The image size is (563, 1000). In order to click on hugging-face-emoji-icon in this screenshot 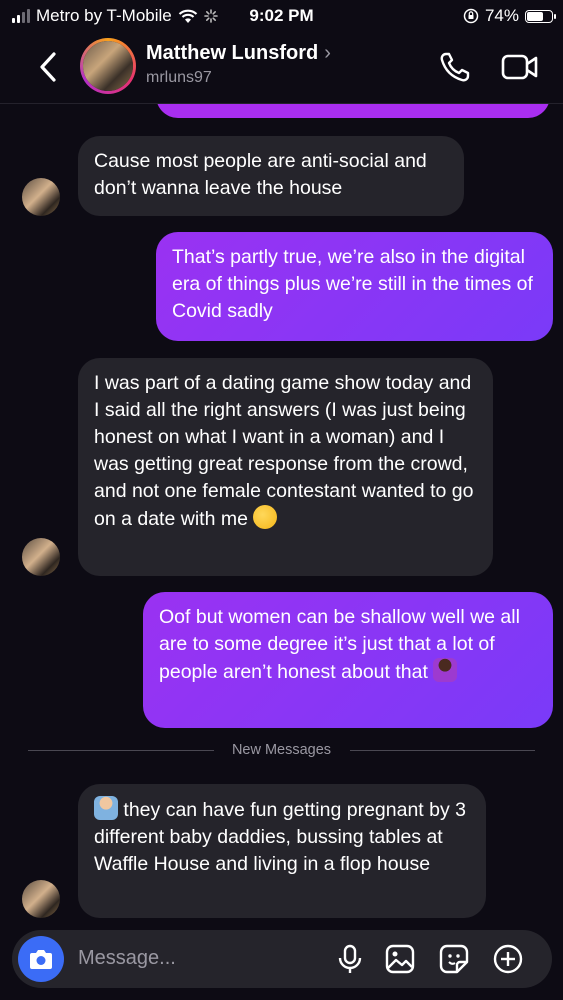, I will do `click(265, 517)`.